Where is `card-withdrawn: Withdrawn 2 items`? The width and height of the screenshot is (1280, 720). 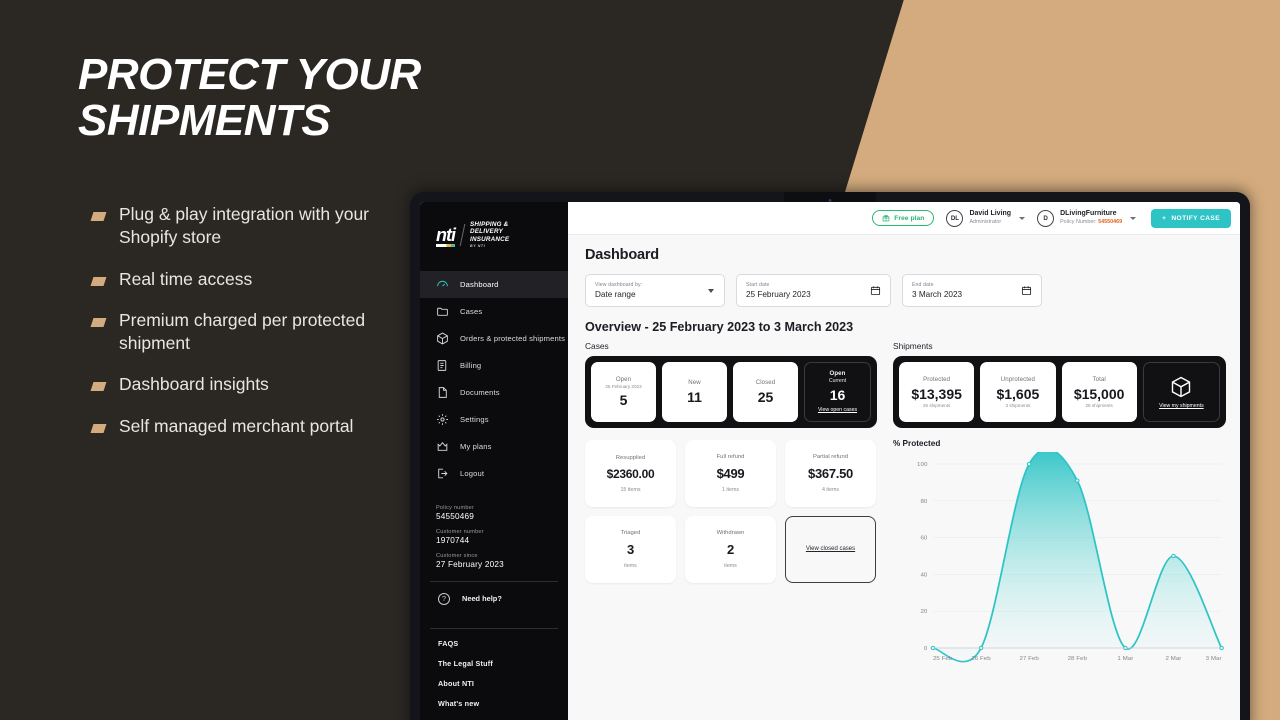
card-withdrawn: Withdrawn 2 items is located at coordinates (730, 549).